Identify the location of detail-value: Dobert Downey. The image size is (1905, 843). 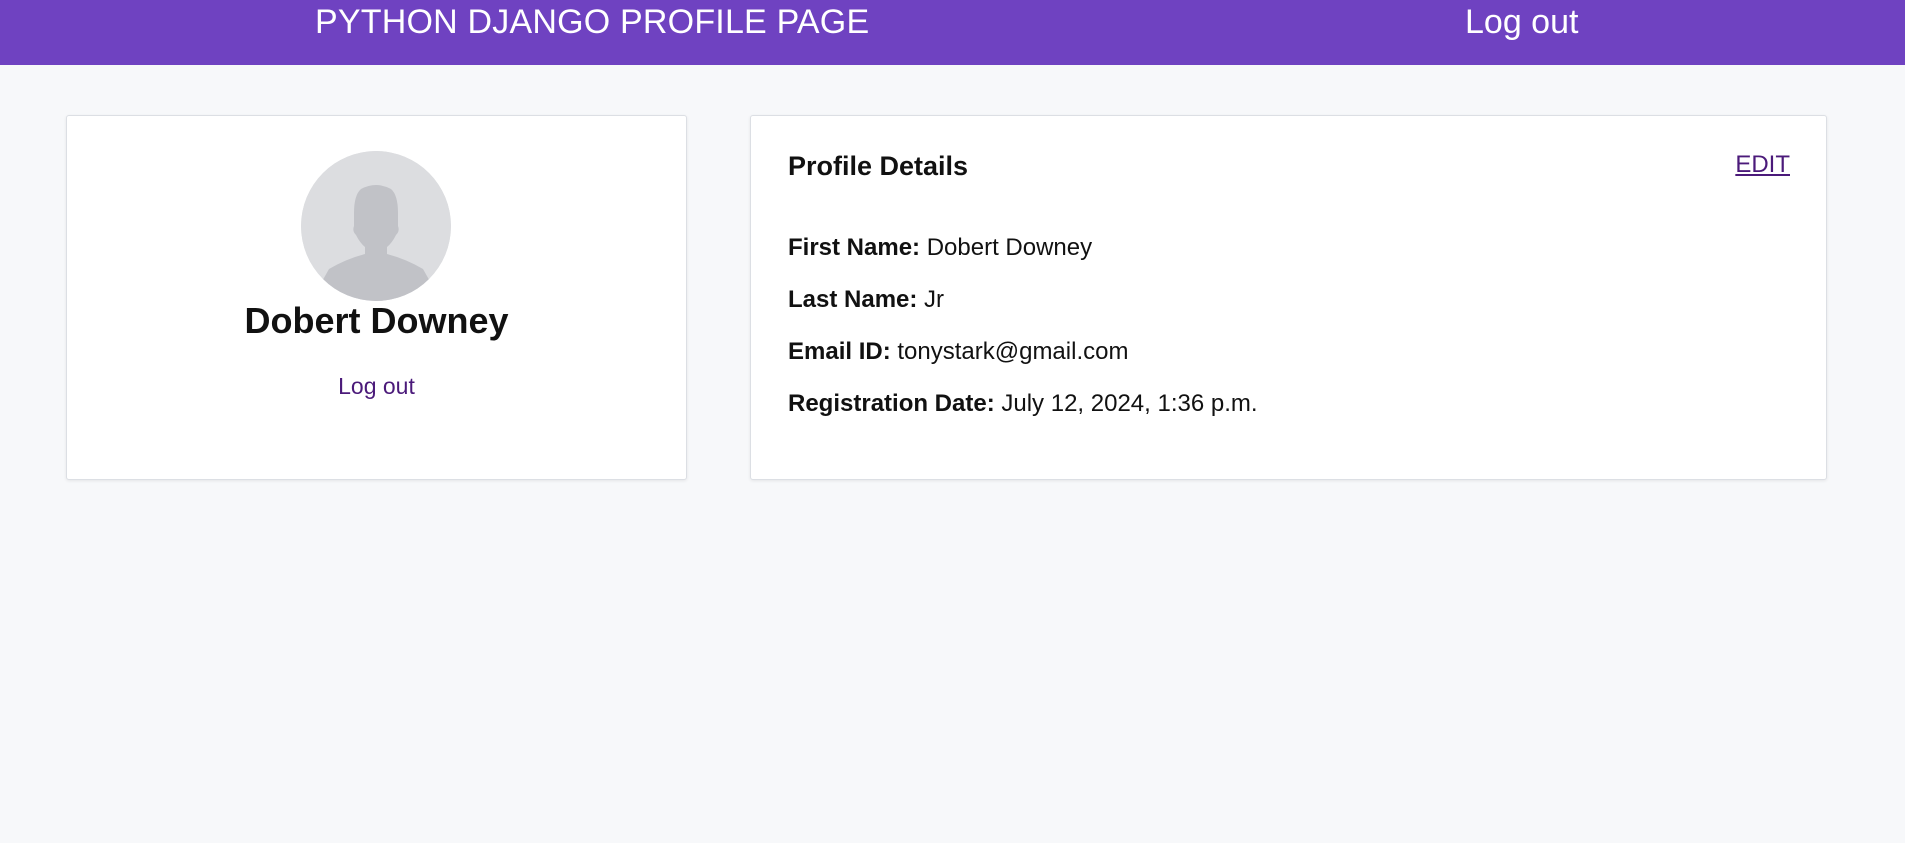
(1009, 247).